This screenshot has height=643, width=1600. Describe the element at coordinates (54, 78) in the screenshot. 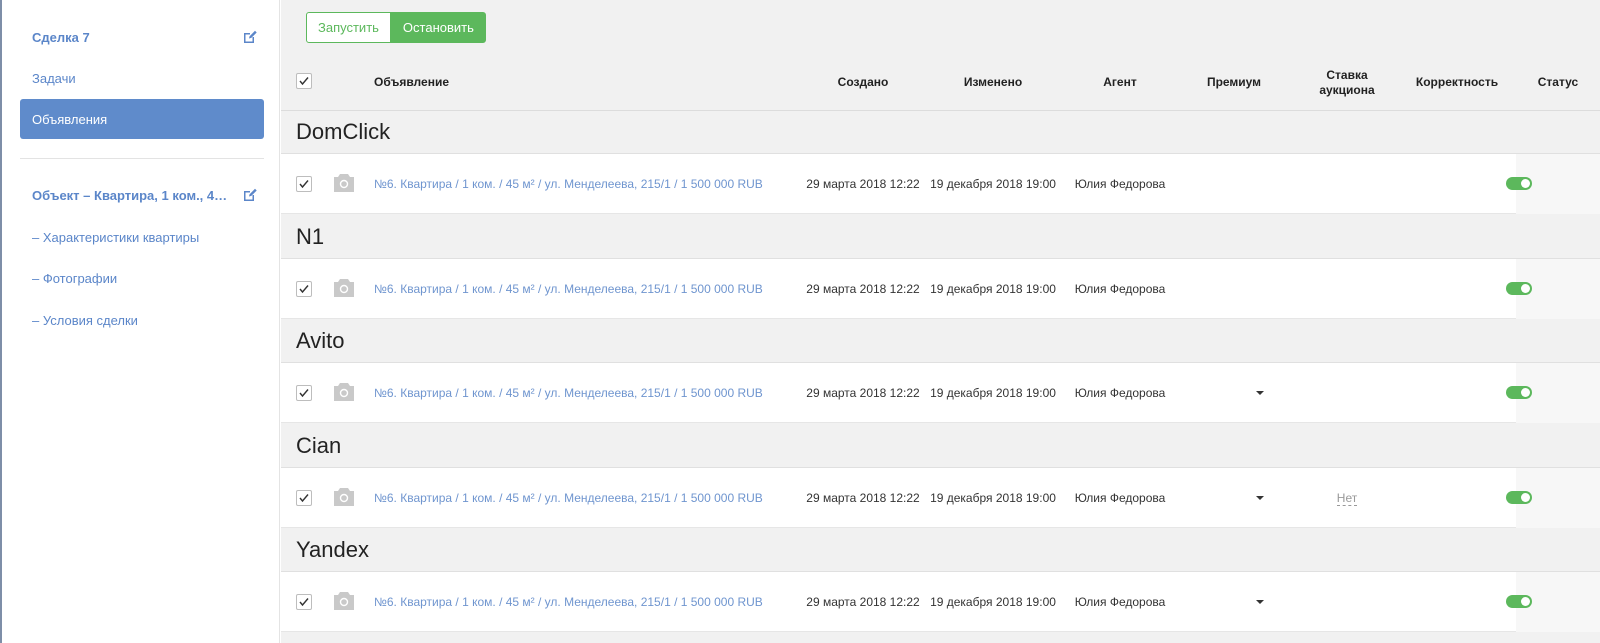

I see `sidebar-item-tasks-label: Задачи` at that location.